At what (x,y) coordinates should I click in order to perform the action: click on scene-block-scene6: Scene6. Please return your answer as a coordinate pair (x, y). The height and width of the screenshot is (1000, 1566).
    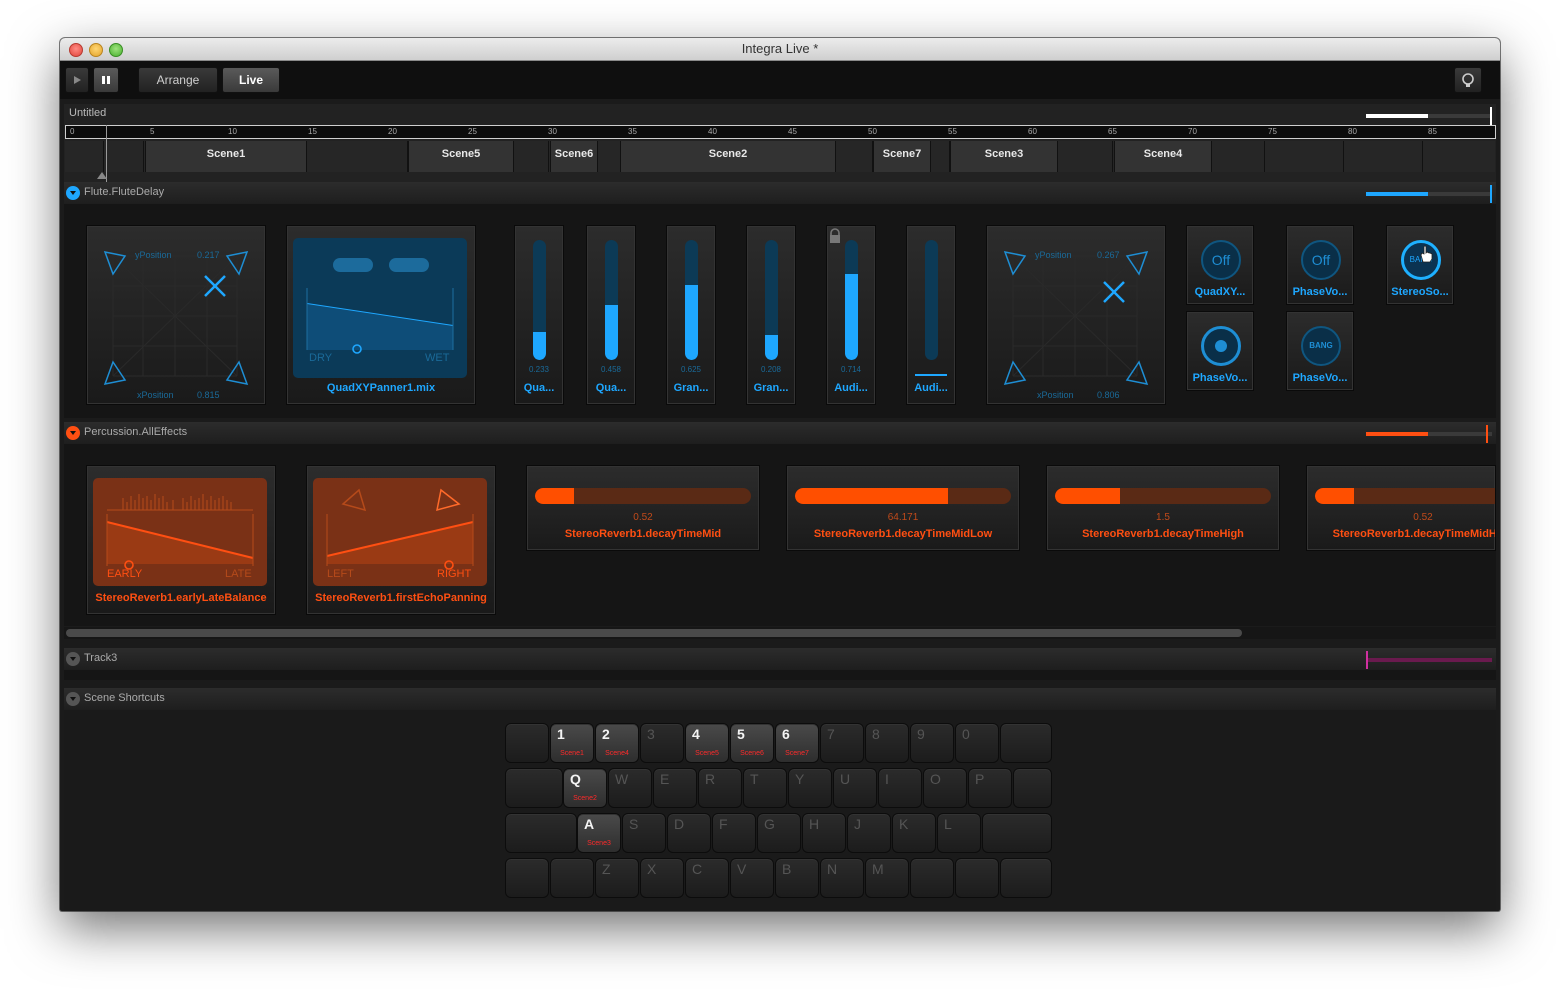
    Looking at the image, I should click on (574, 156).